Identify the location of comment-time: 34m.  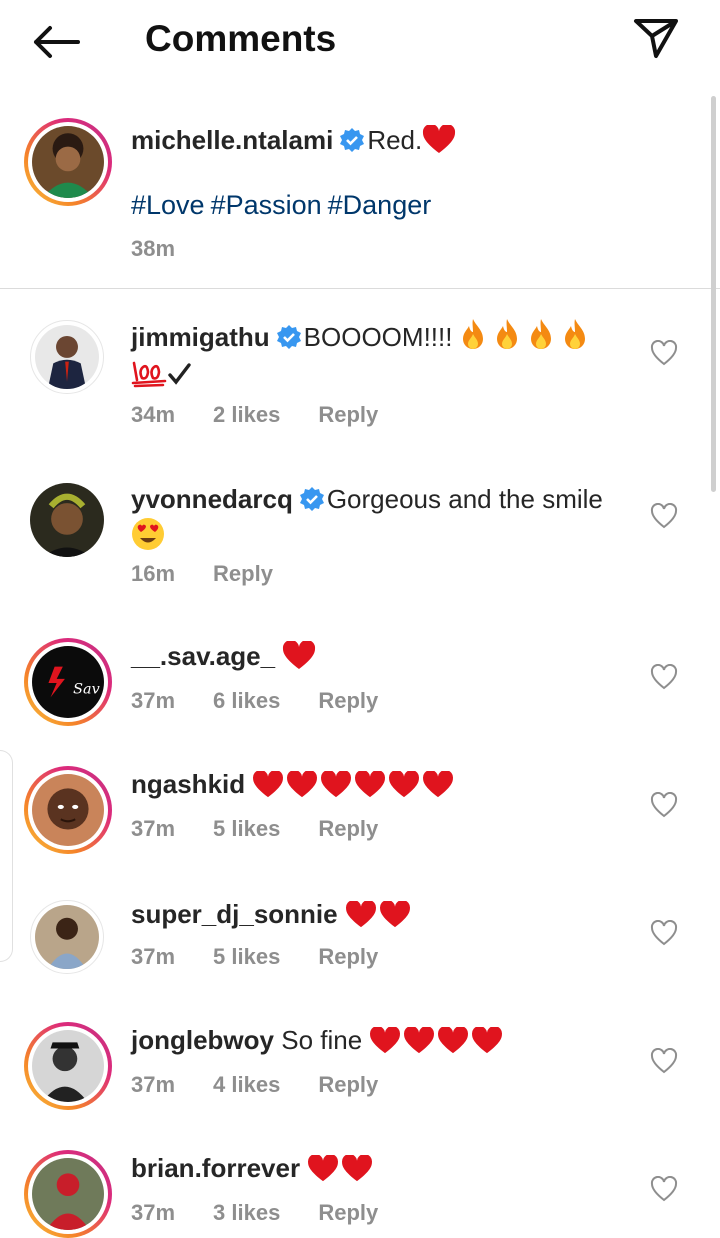
(153, 414).